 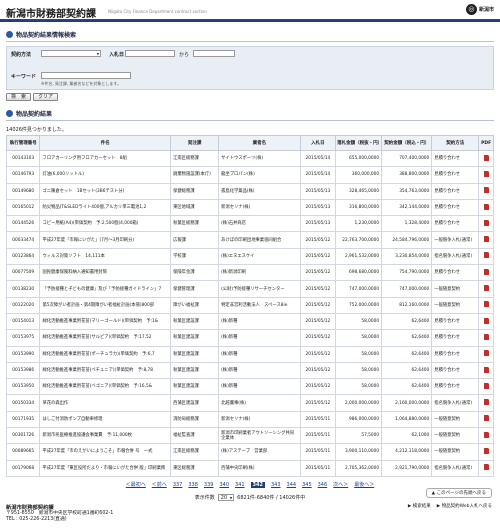 I want to click on cell-id: 00089665, so click(x=23, y=452).